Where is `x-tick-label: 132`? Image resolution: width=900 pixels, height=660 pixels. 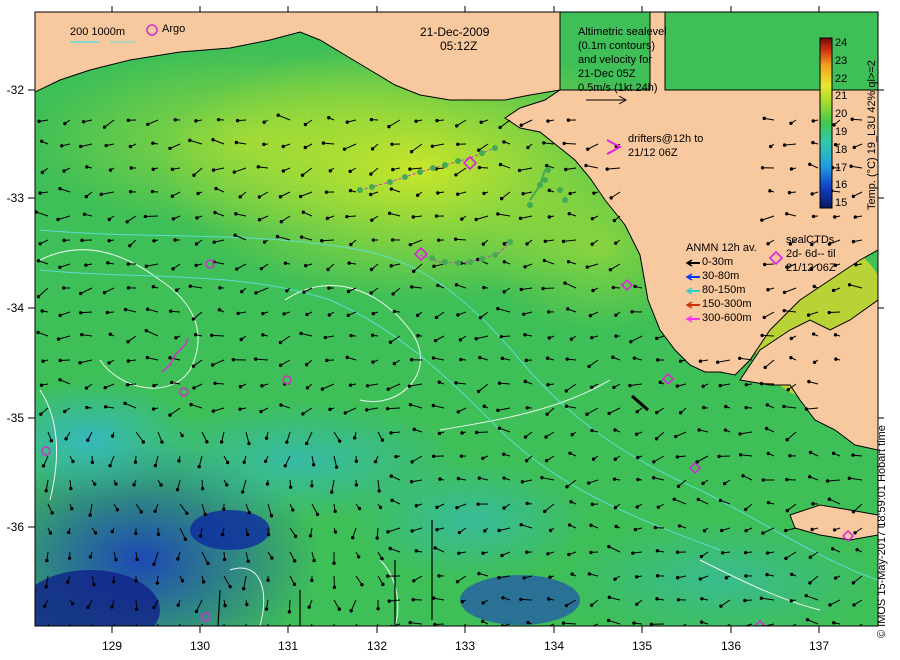
x-tick-label: 132 is located at coordinates (377, 646).